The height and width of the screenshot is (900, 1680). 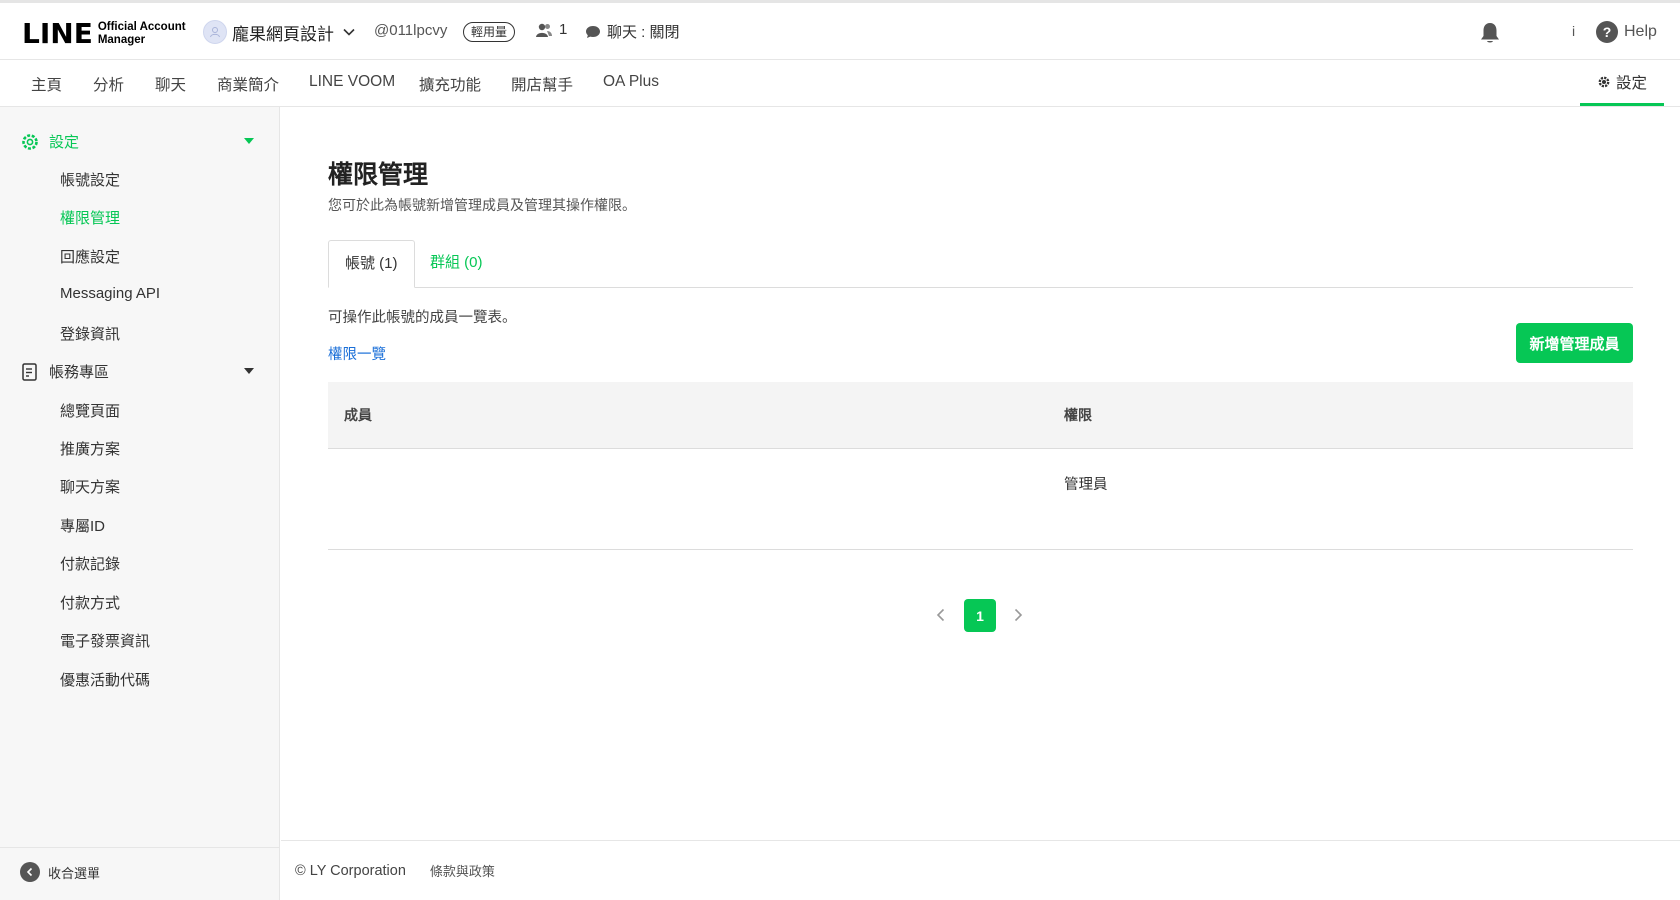 What do you see at coordinates (422, 318) in the screenshot?
I see `member-list-description: 可操作此帳號的成員一覽表。` at bounding box center [422, 318].